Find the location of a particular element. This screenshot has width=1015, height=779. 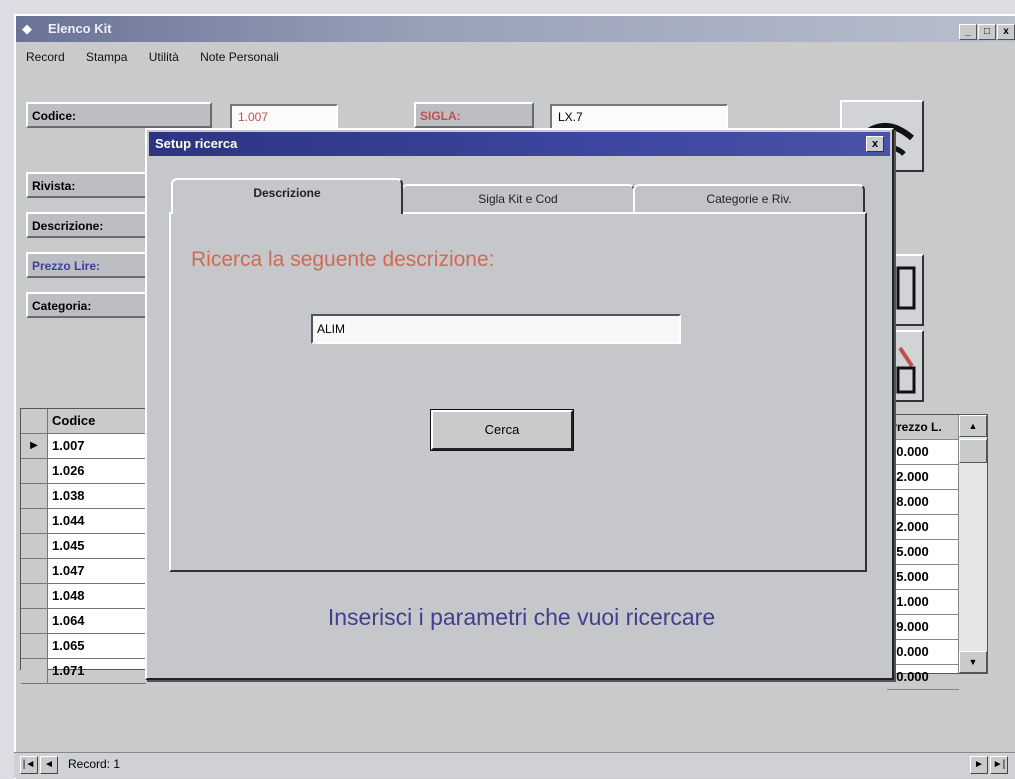

scroll-thumb is located at coordinates (973, 451).